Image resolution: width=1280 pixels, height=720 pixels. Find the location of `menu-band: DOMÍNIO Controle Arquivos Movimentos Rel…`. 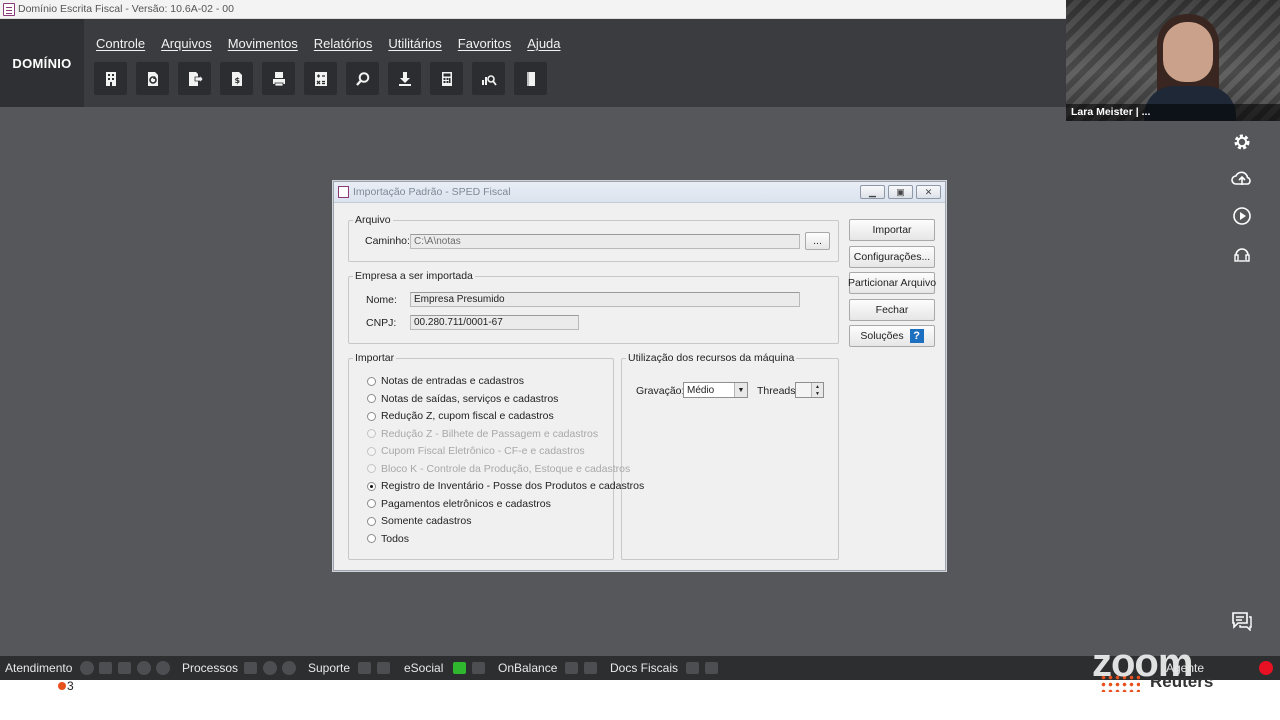

menu-band: DOMÍNIO Controle Arquivos Movimentos Rel… is located at coordinates (611, 63).